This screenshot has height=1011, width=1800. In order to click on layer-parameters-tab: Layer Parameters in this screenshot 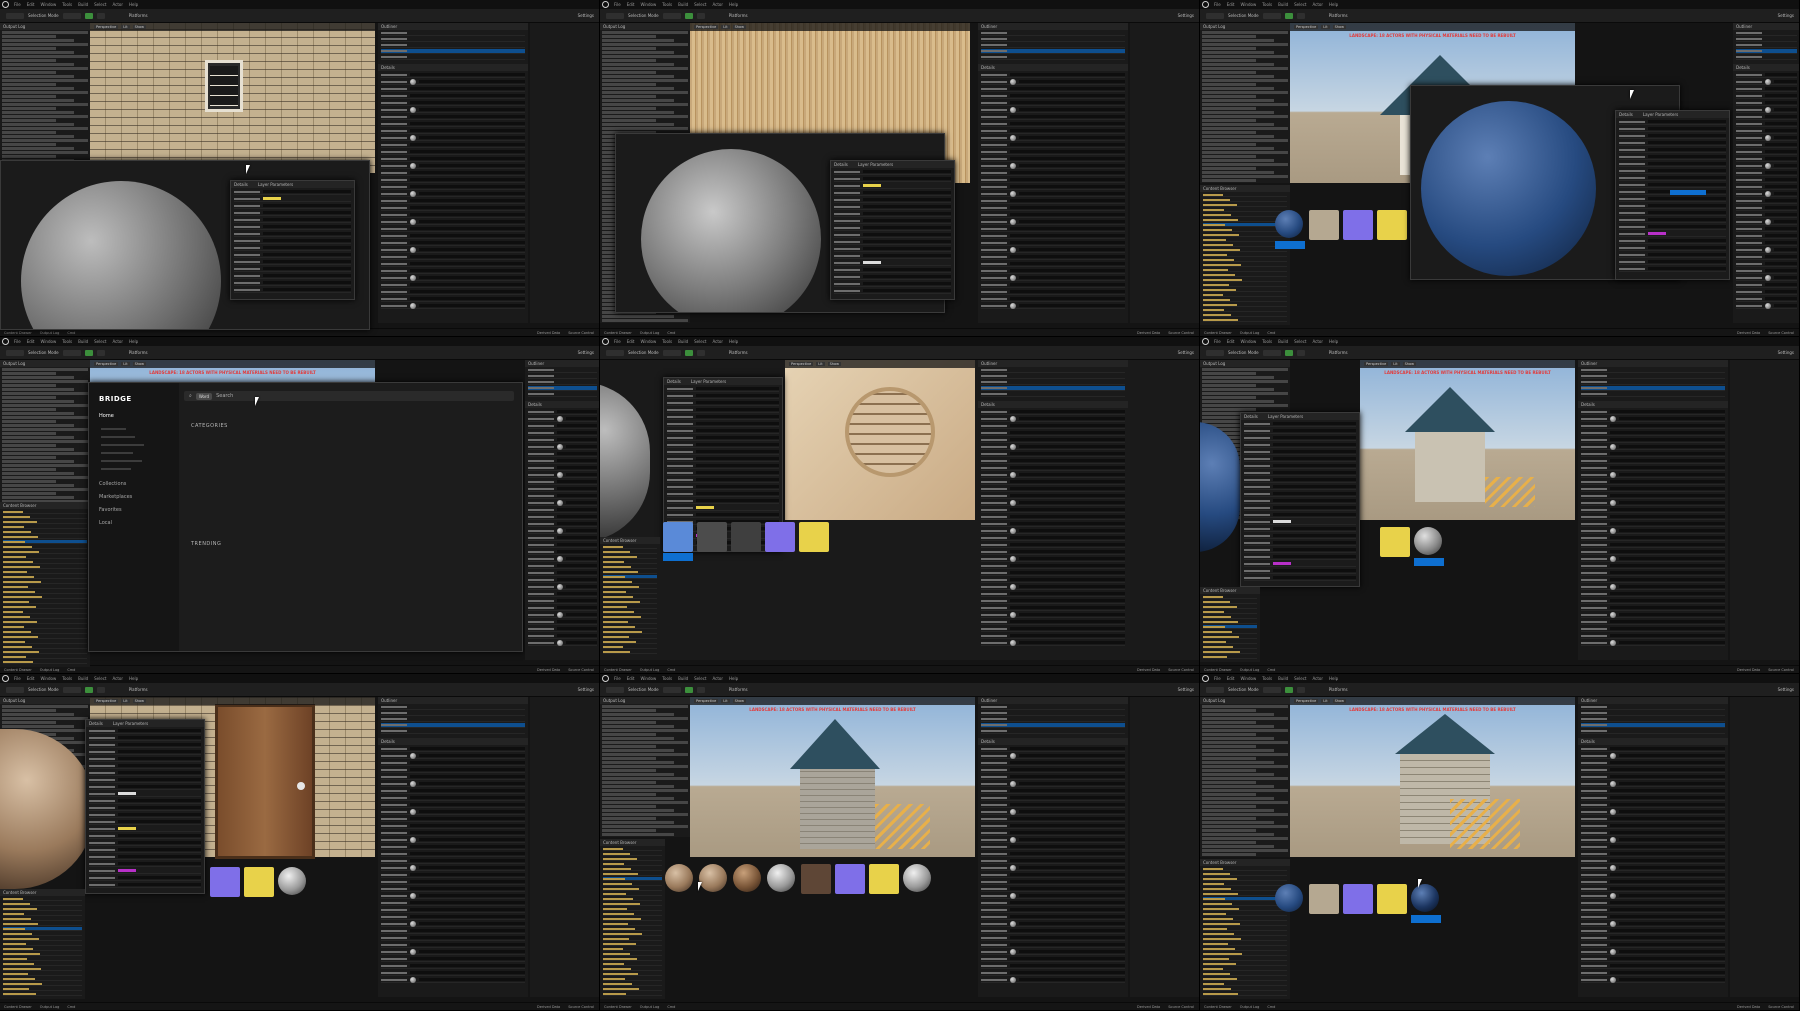, I will do `click(1285, 416)`.